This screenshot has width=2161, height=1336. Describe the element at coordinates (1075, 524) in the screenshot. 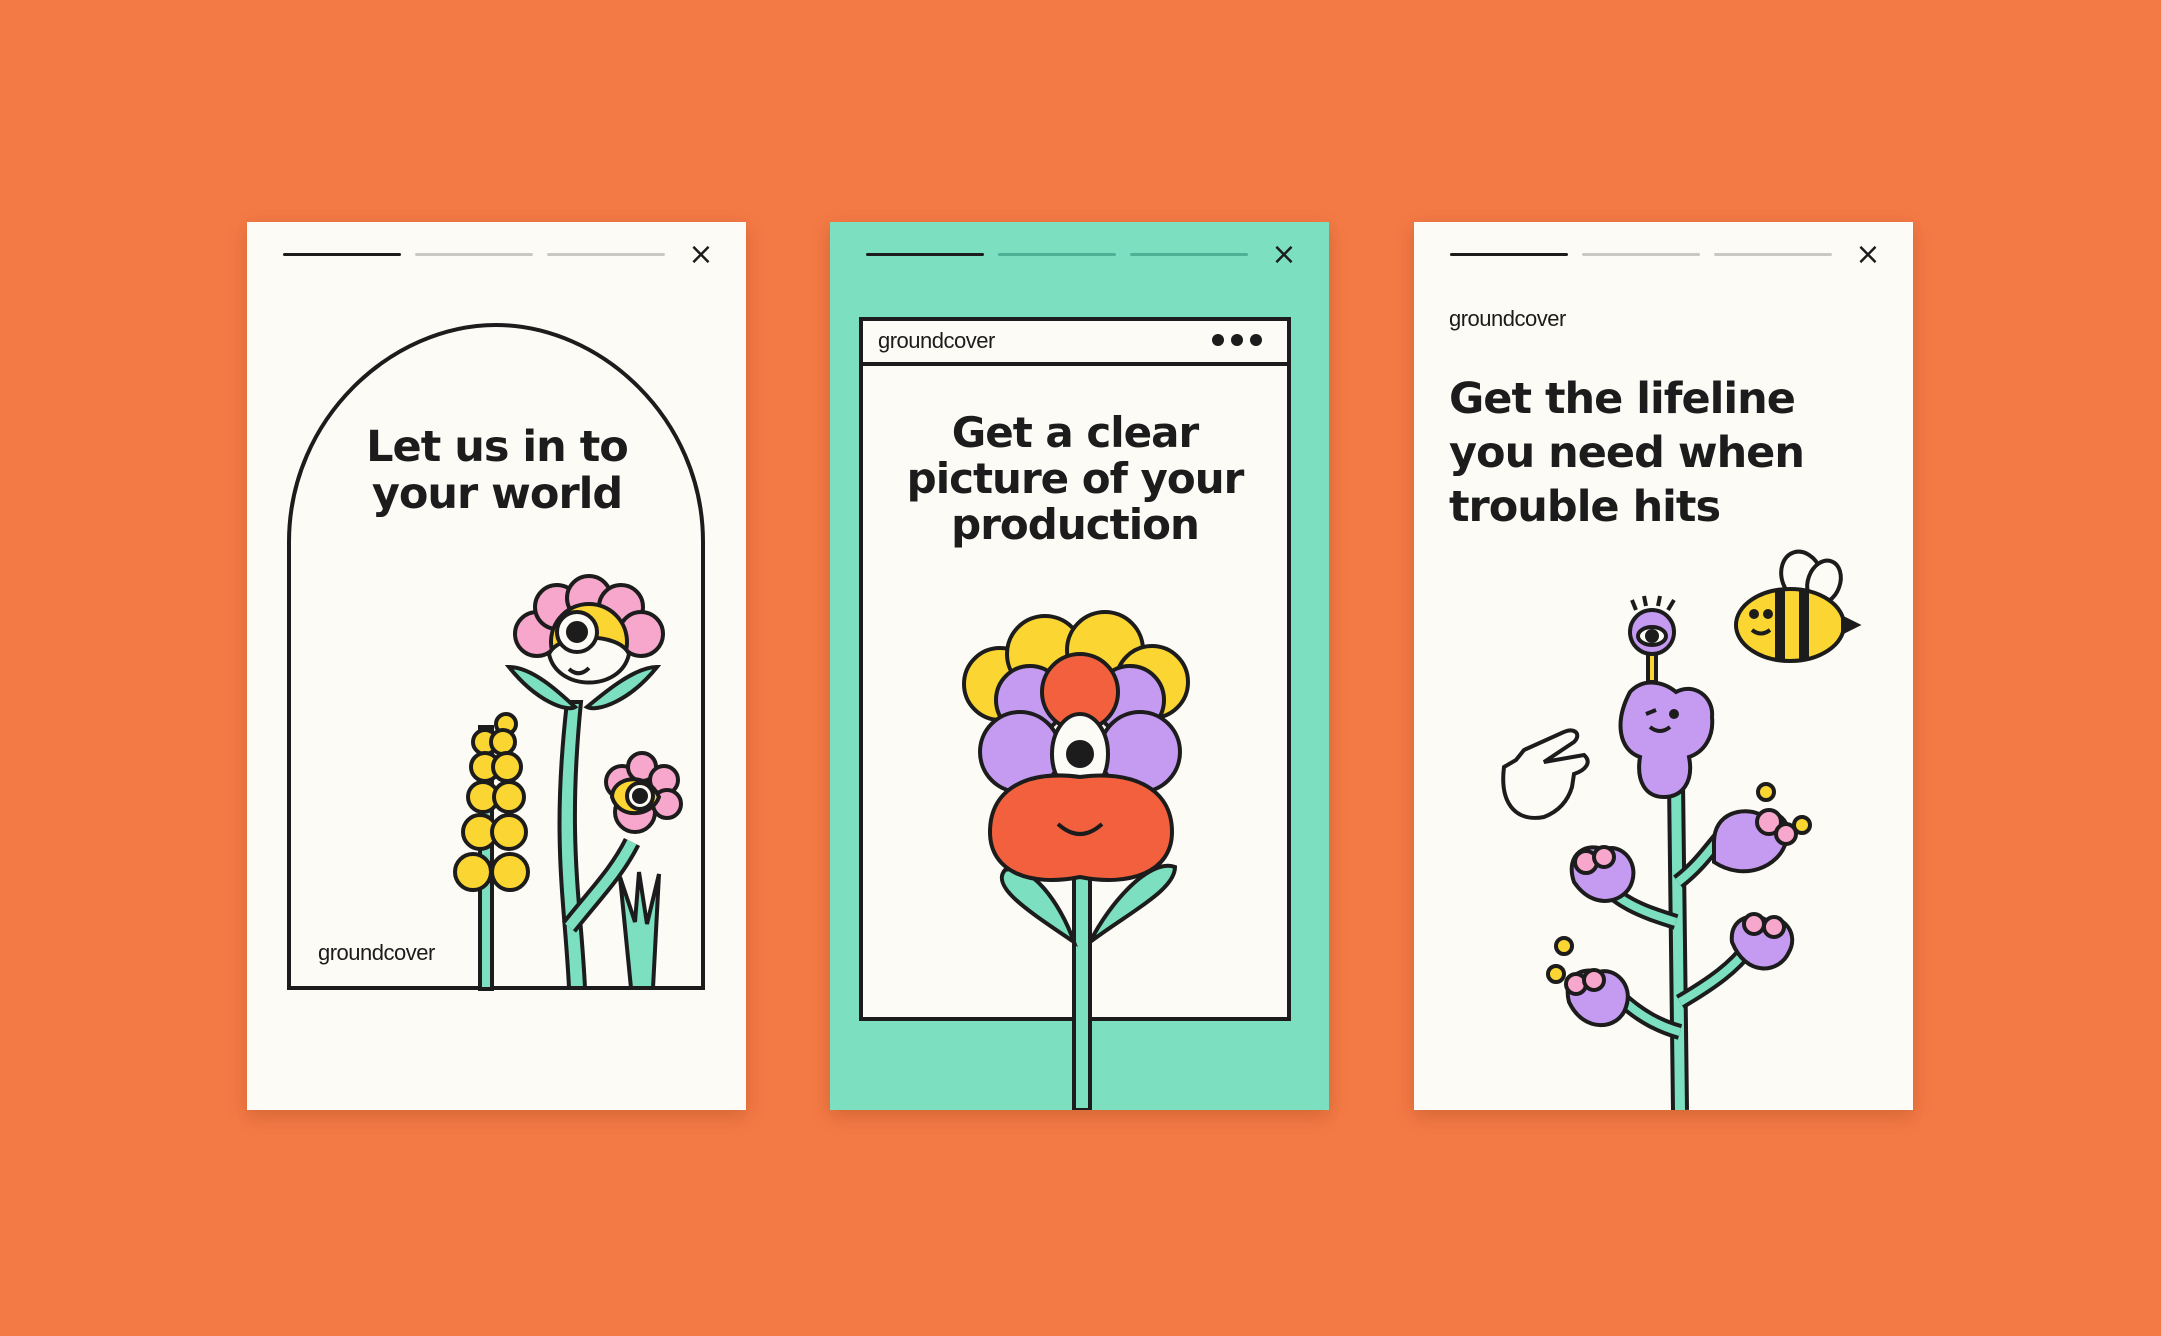

I see `headline-line: production` at that location.